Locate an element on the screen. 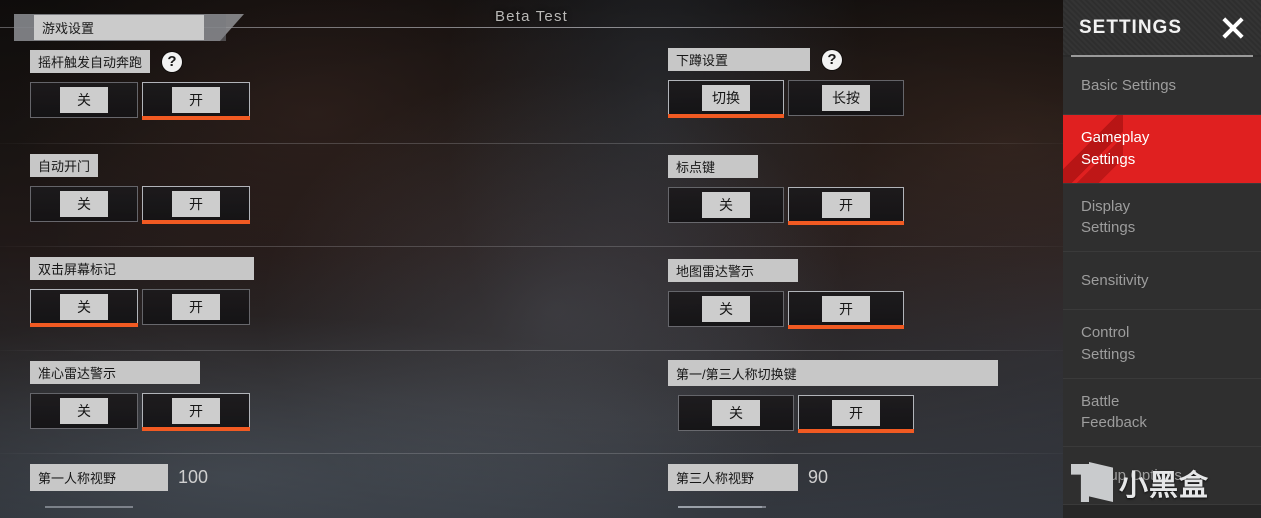  sidebar-item-label: Control Settings is located at coordinates (1108, 343).